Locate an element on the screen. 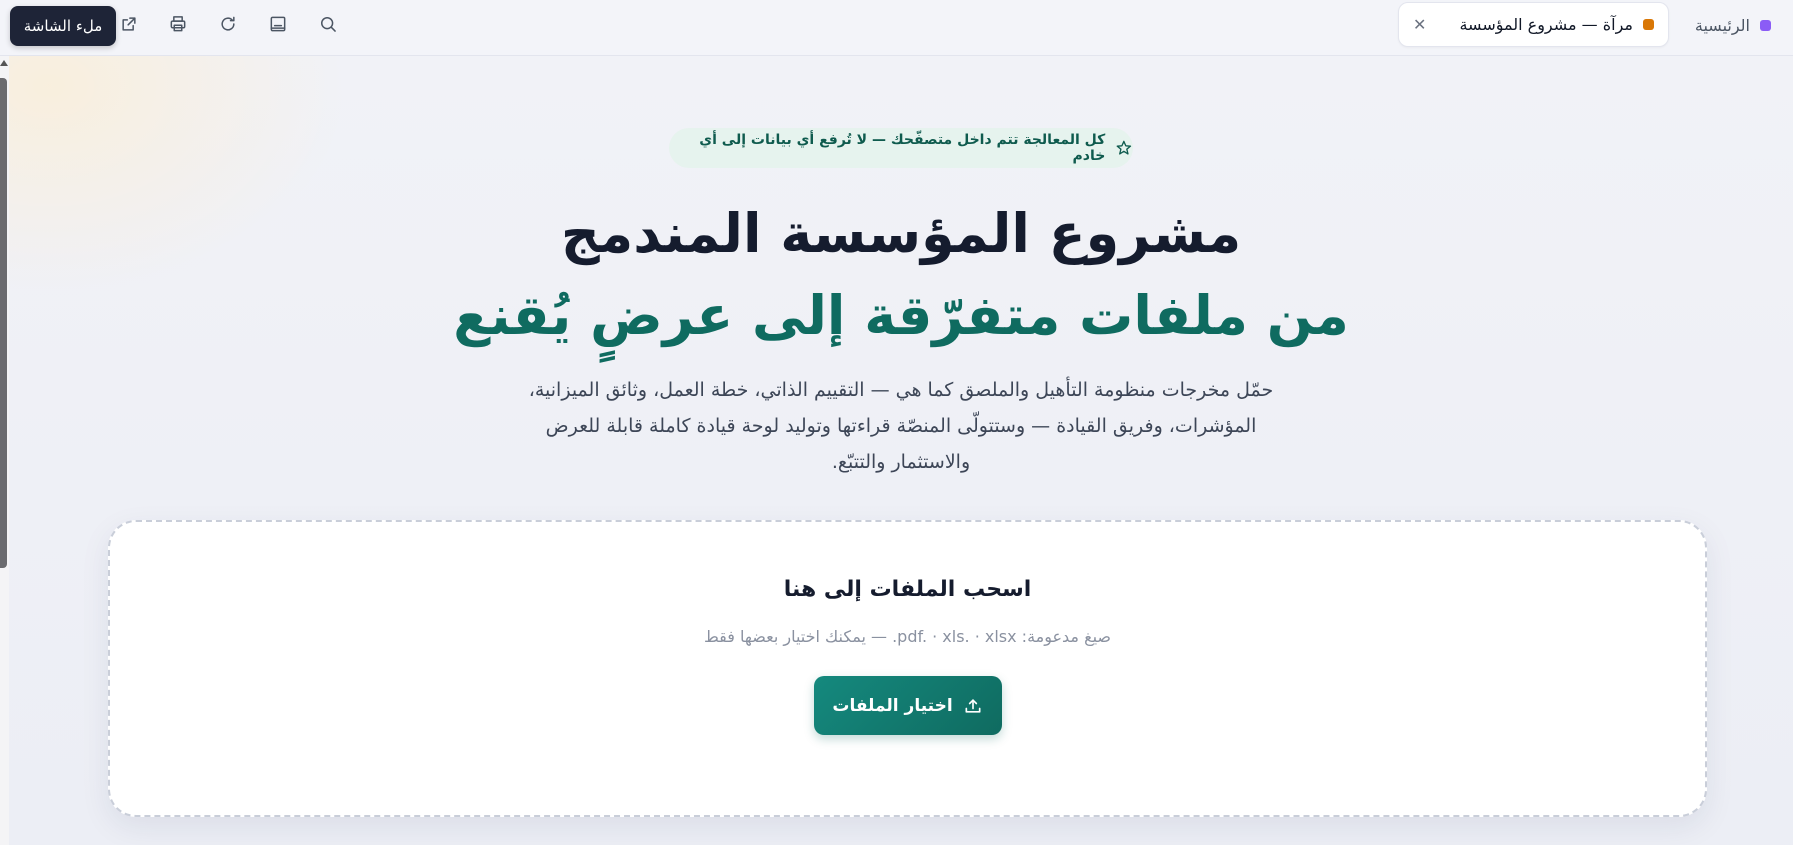 This screenshot has height=845, width=1793. document-tab: مرآة — مشروع المؤسسة ✕ is located at coordinates (1533, 24).